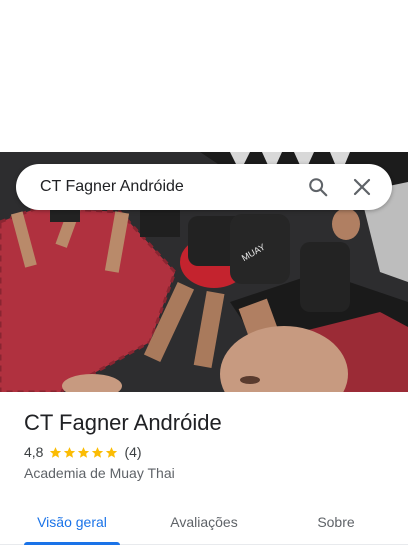 The width and height of the screenshot is (408, 545). I want to click on tab-overview: Visão geral, so click(72, 522).